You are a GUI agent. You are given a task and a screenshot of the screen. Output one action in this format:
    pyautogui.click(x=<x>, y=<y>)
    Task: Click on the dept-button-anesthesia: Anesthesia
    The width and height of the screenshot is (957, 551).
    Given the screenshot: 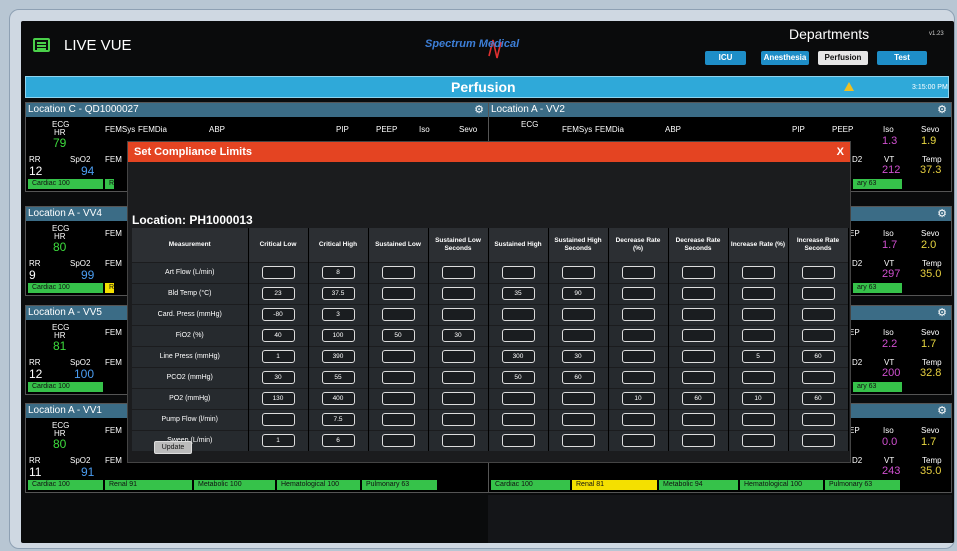 What is the action you would take?
    pyautogui.click(x=785, y=58)
    